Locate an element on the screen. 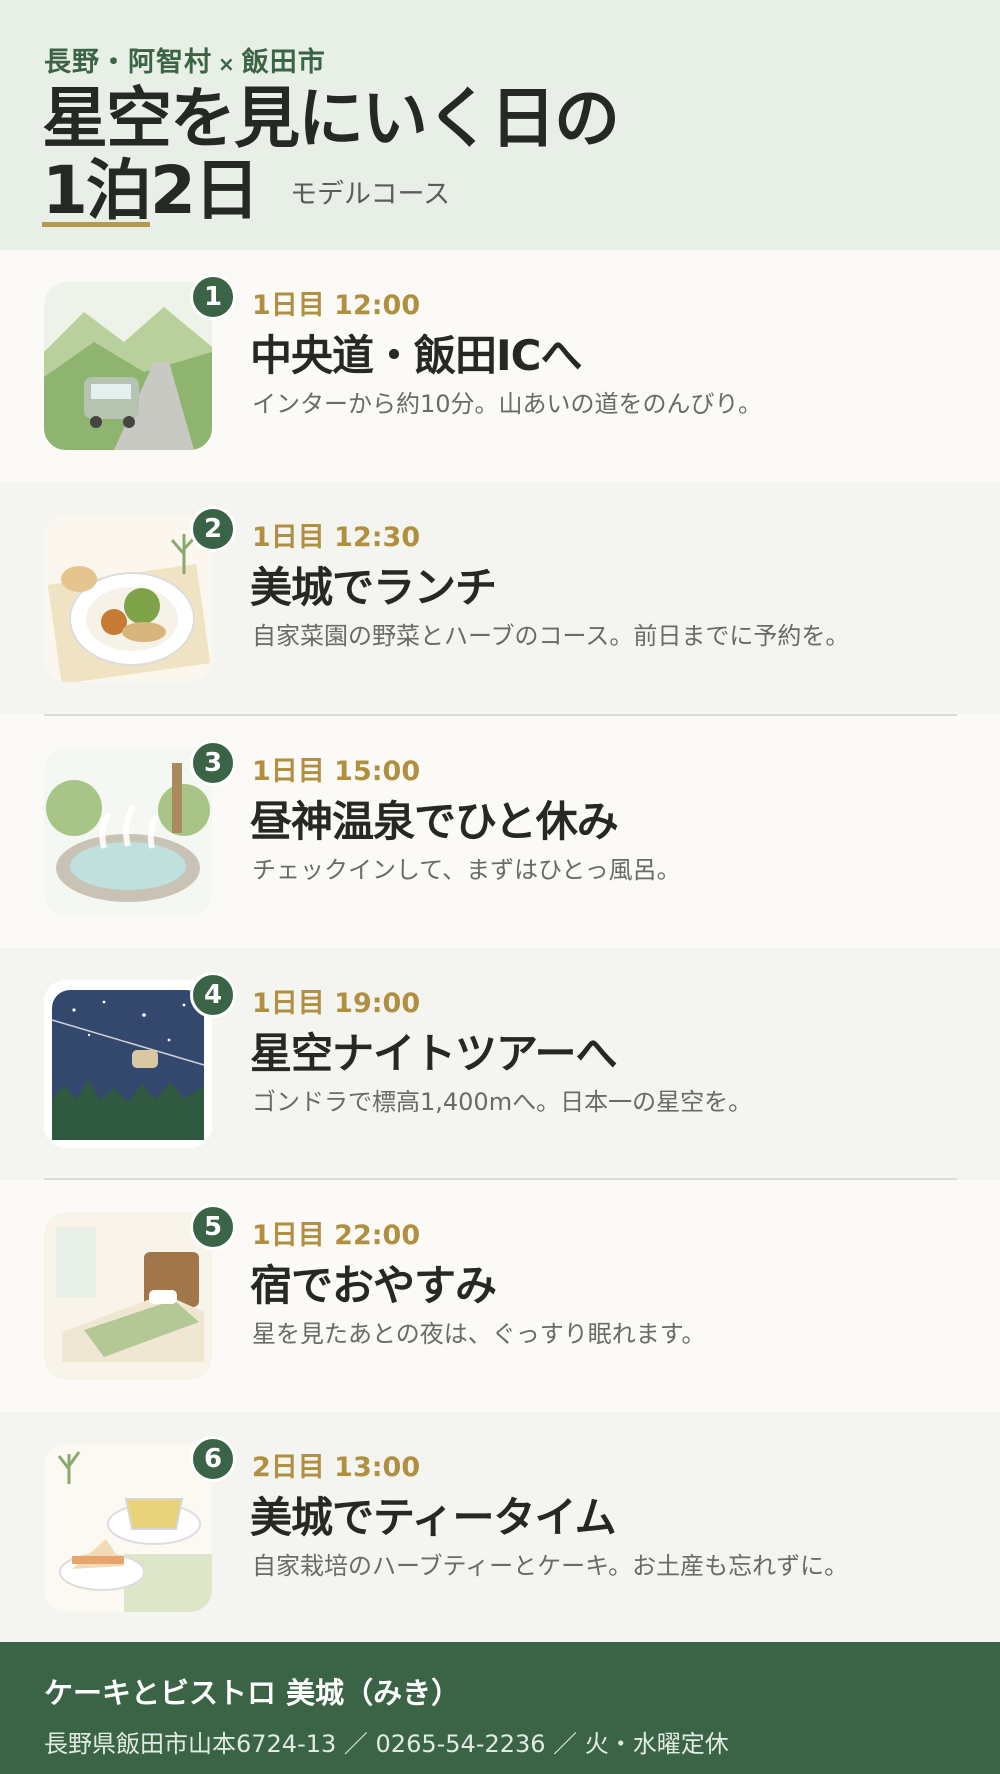 This screenshot has height=1774, width=1000. title-days: 2日 is located at coordinates (204, 190).